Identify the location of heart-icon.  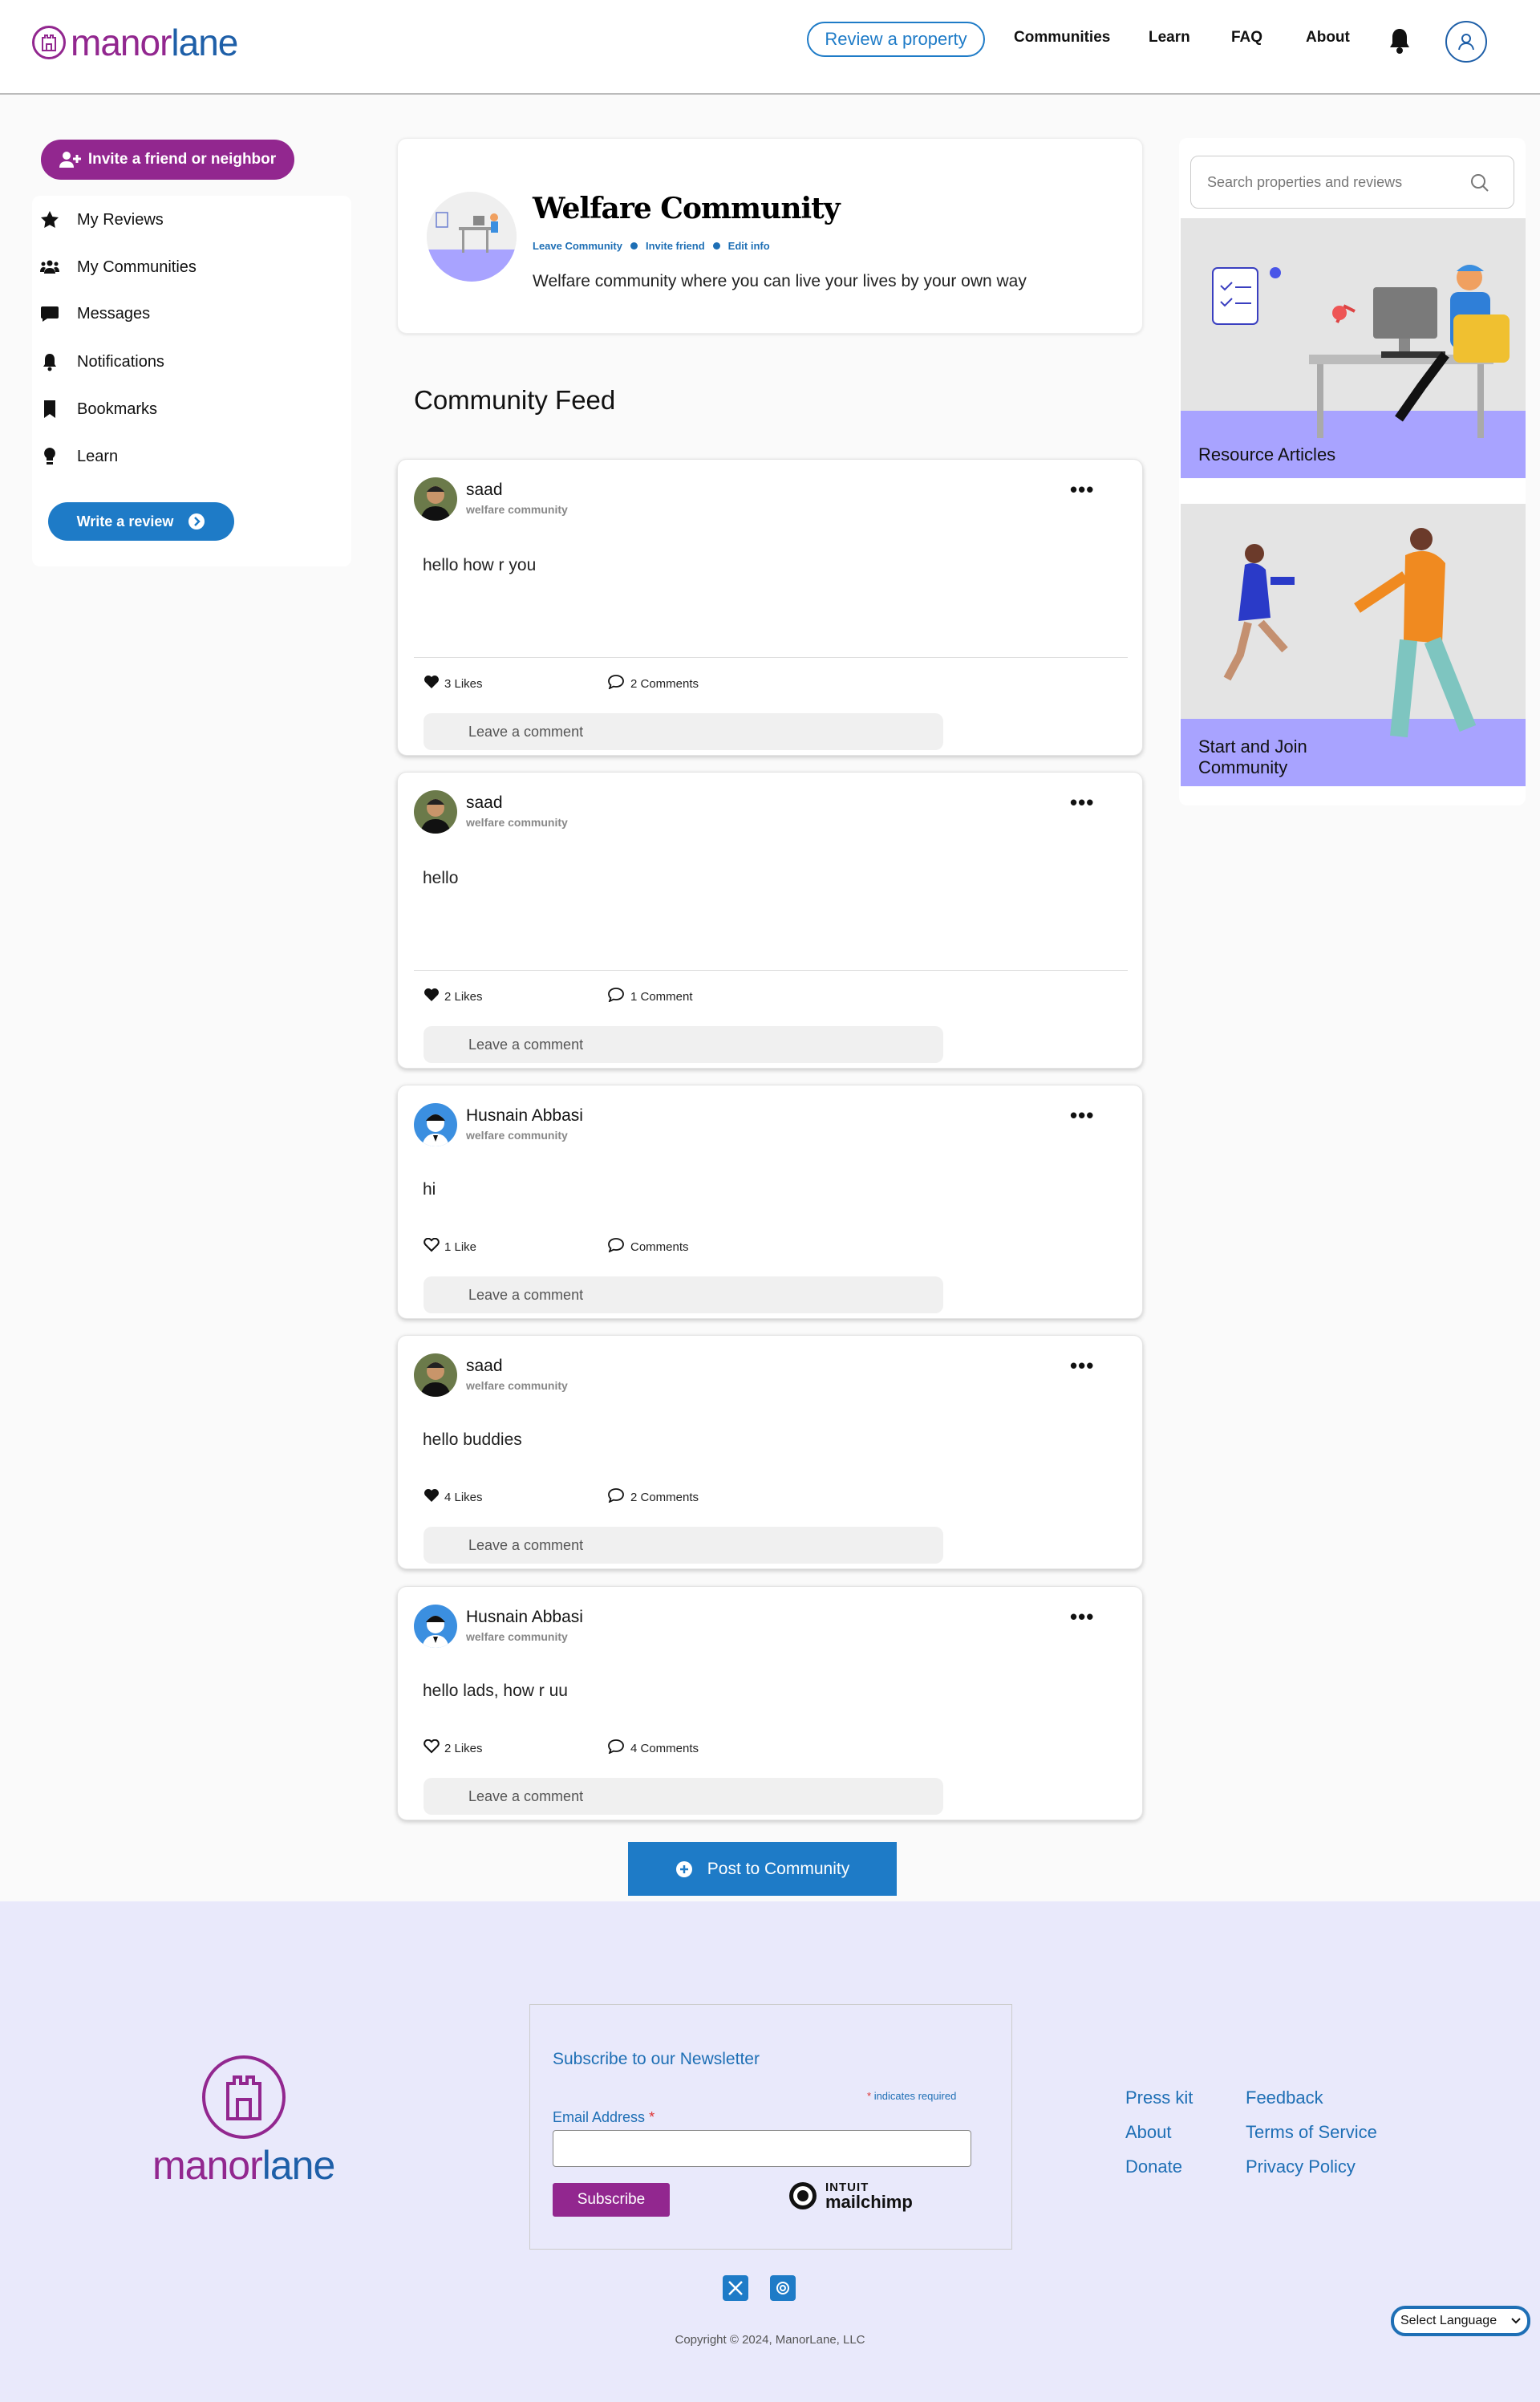
(432, 1748).